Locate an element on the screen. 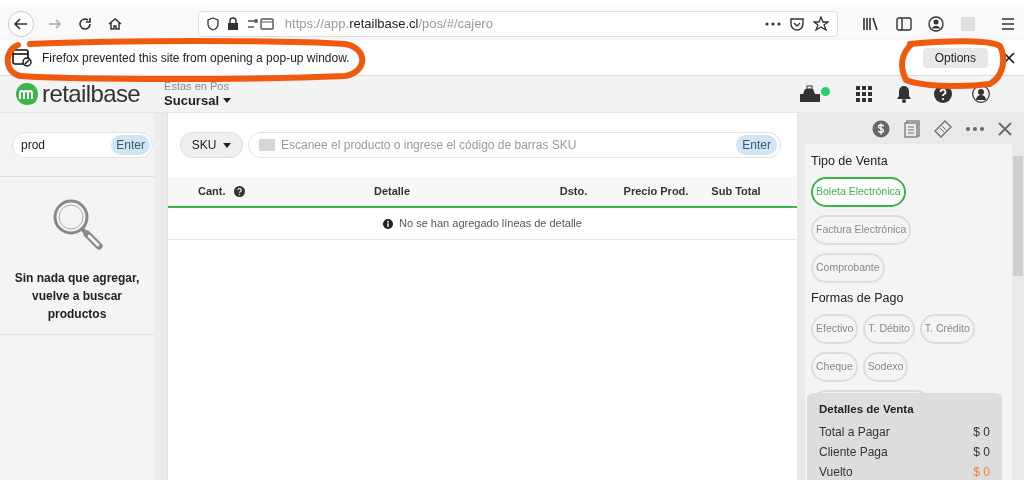 The image size is (1024, 480). column-header: Detalle is located at coordinates (392, 192).